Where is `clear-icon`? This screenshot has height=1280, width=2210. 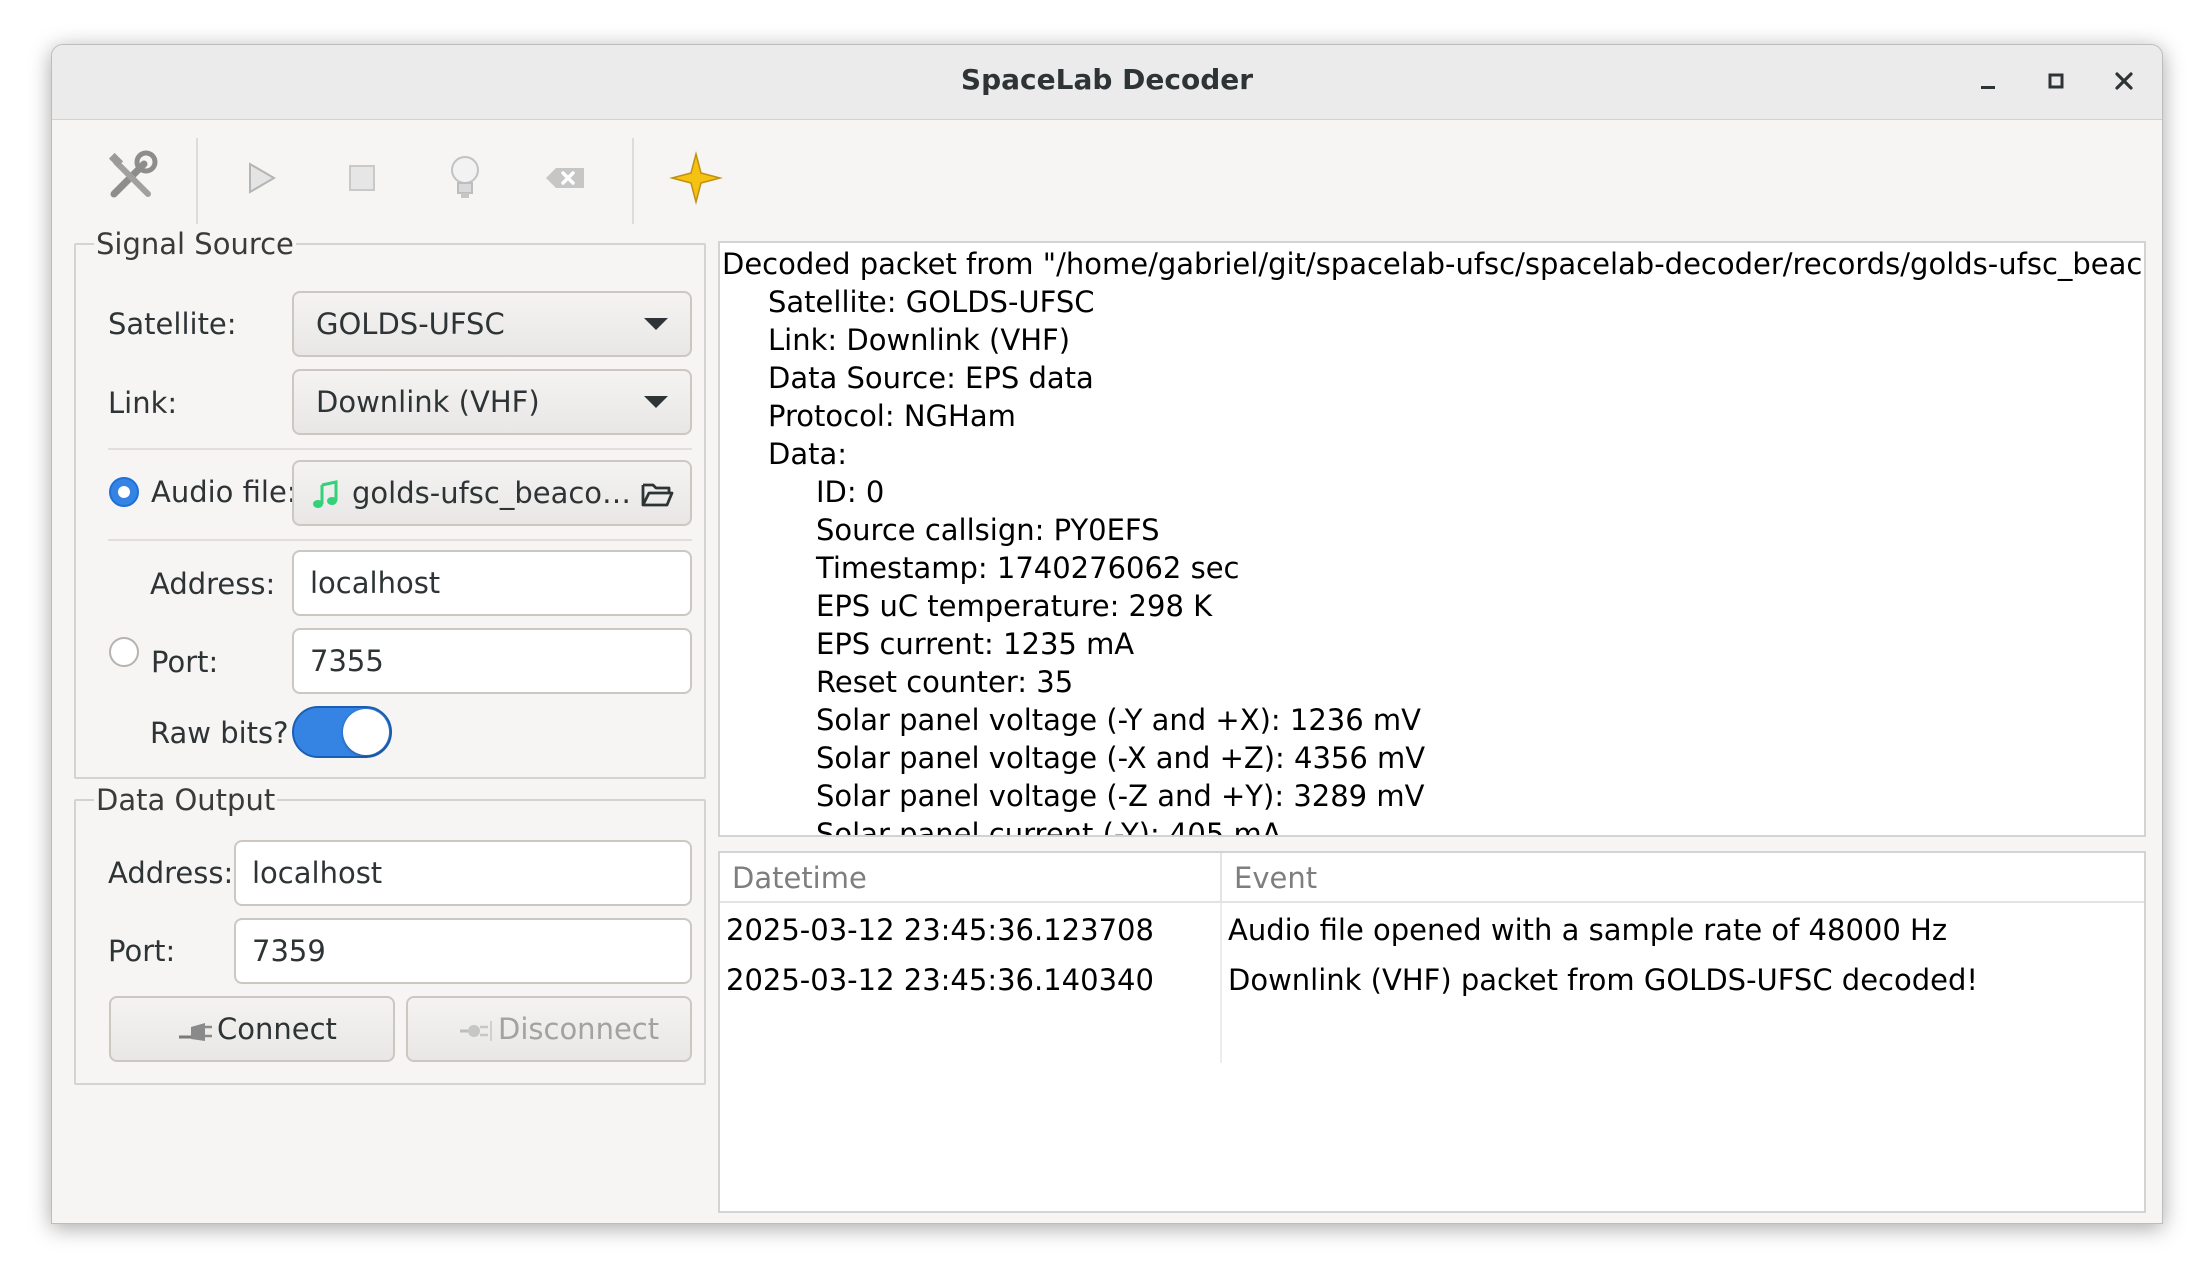
clear-icon is located at coordinates (565, 178).